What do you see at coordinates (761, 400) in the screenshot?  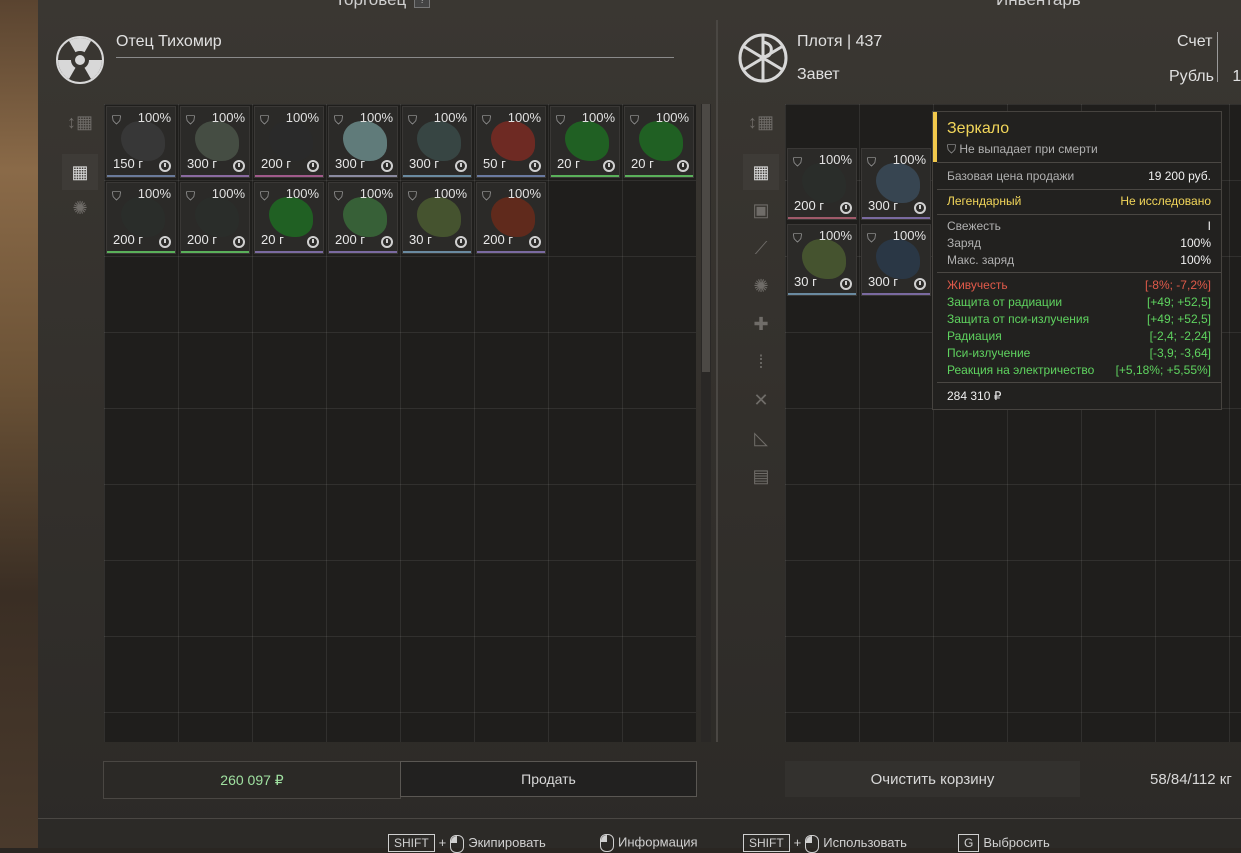 I see `tools-filter-icon: ✕` at bounding box center [761, 400].